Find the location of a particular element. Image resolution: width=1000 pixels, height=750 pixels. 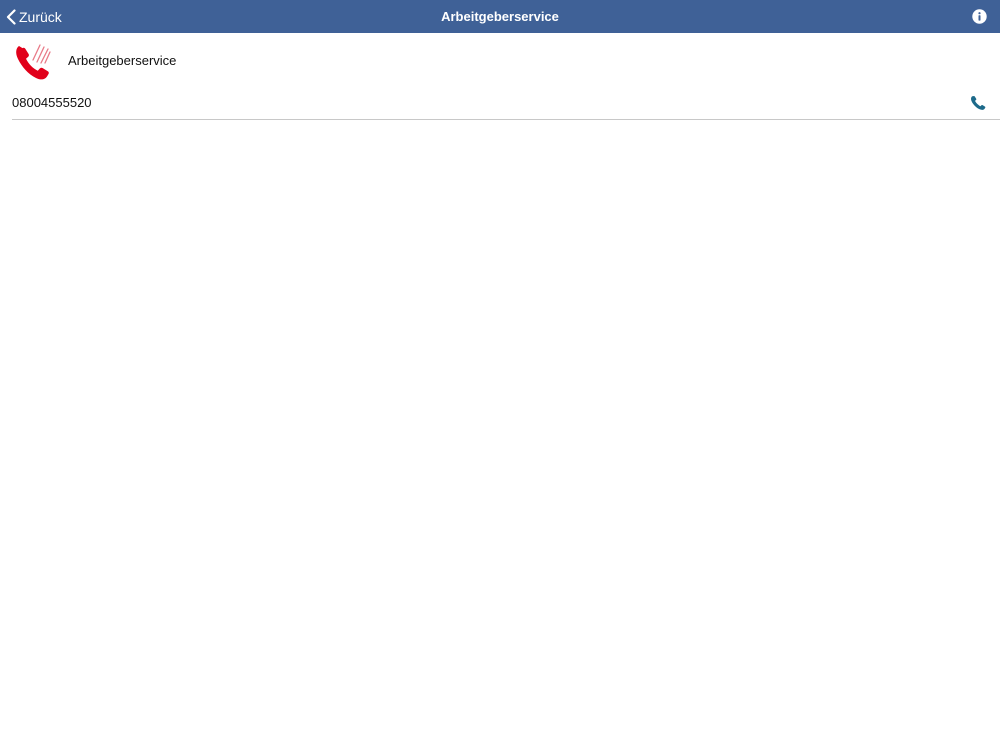

page-title: Arbeitgeberservice is located at coordinates (500, 16).